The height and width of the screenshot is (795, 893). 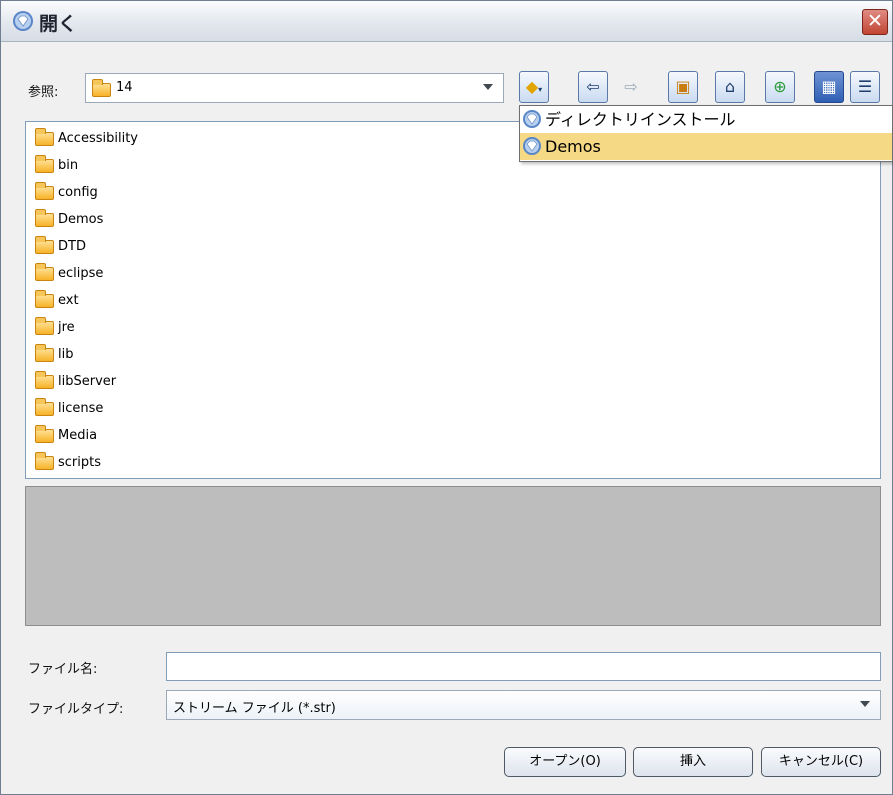 I want to click on list-item: scripts, so click(x=68, y=463).